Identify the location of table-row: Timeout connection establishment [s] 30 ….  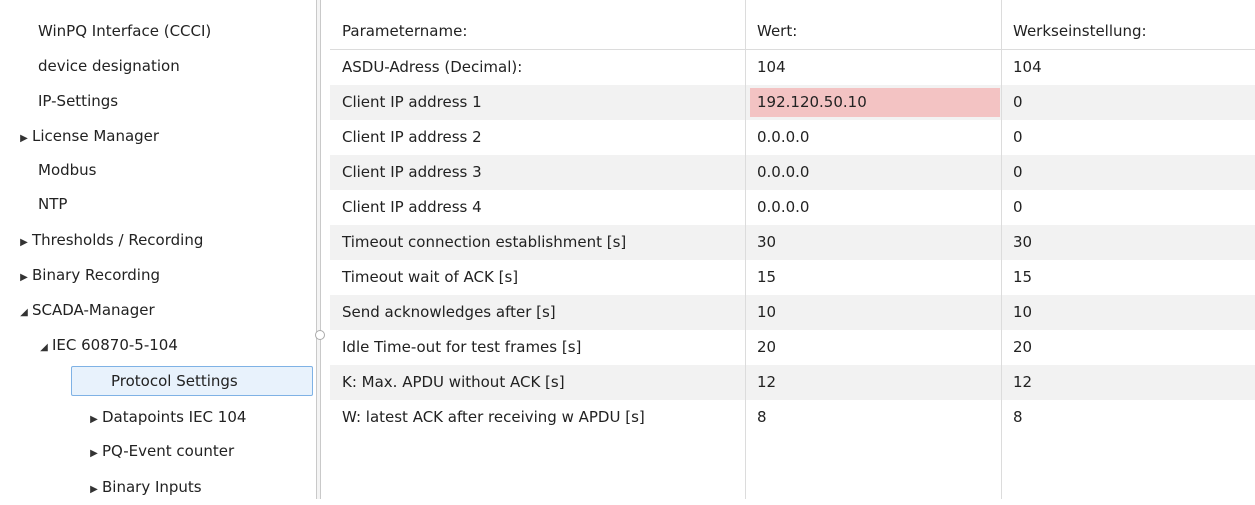
(792, 242).